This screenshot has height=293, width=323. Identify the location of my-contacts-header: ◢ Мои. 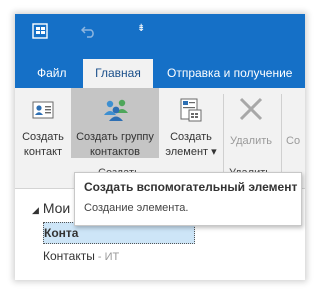
(51, 208).